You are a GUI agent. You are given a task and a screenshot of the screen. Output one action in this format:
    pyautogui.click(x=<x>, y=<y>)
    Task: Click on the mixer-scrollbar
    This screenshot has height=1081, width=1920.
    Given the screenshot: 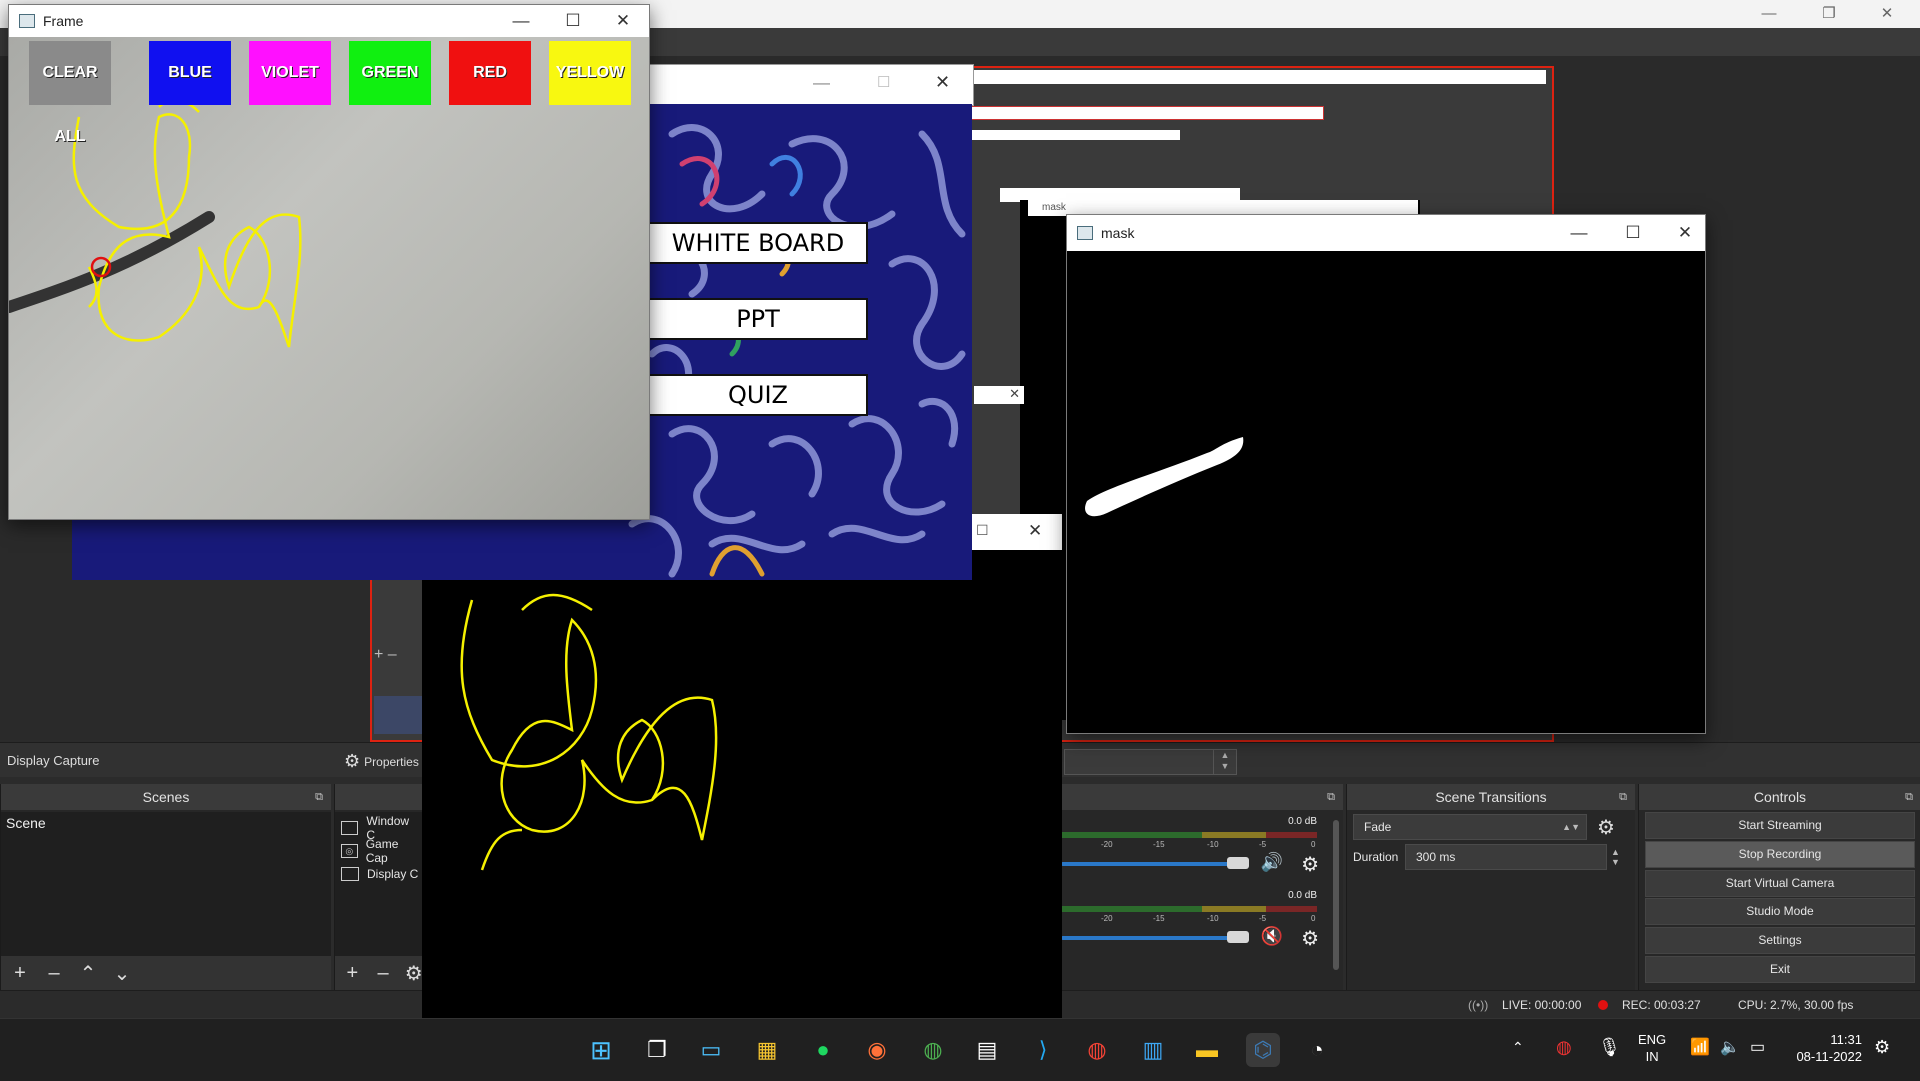 What is the action you would take?
    pyautogui.click(x=1336, y=895)
    